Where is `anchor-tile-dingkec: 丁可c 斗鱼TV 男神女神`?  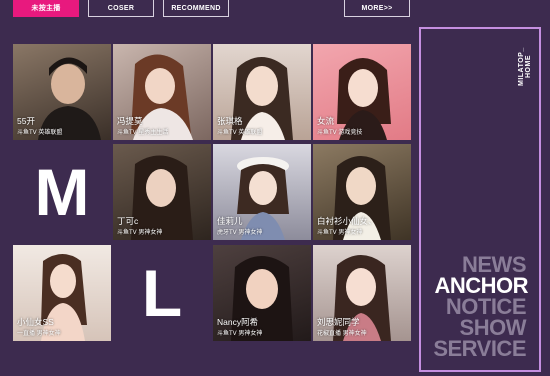
anchor-tile-dingkec: 丁可c 斗鱼TV 男神女神 is located at coordinates (162, 192).